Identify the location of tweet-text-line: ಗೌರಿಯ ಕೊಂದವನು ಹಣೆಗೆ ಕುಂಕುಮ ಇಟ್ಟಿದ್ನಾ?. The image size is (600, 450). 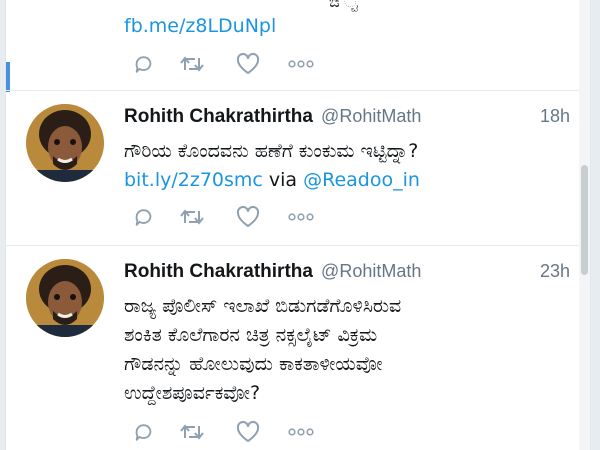
(347, 151).